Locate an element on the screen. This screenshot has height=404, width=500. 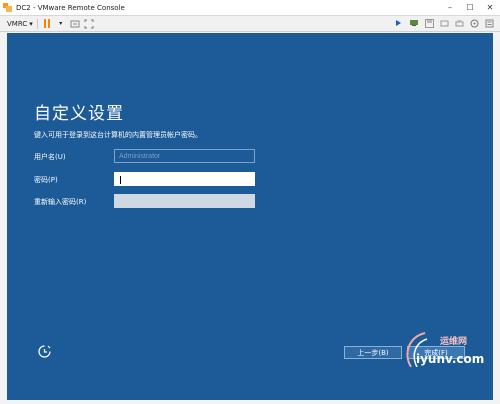
password-field is located at coordinates (184, 179).